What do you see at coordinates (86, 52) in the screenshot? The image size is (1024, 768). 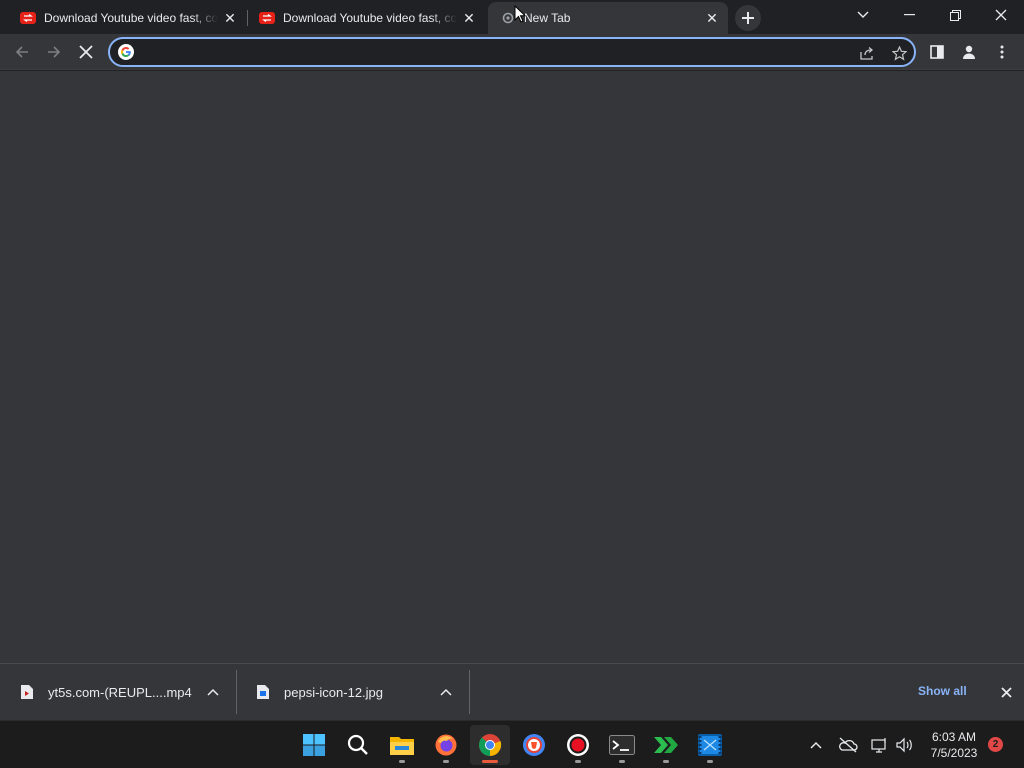 I see `stop-loading-button` at bounding box center [86, 52].